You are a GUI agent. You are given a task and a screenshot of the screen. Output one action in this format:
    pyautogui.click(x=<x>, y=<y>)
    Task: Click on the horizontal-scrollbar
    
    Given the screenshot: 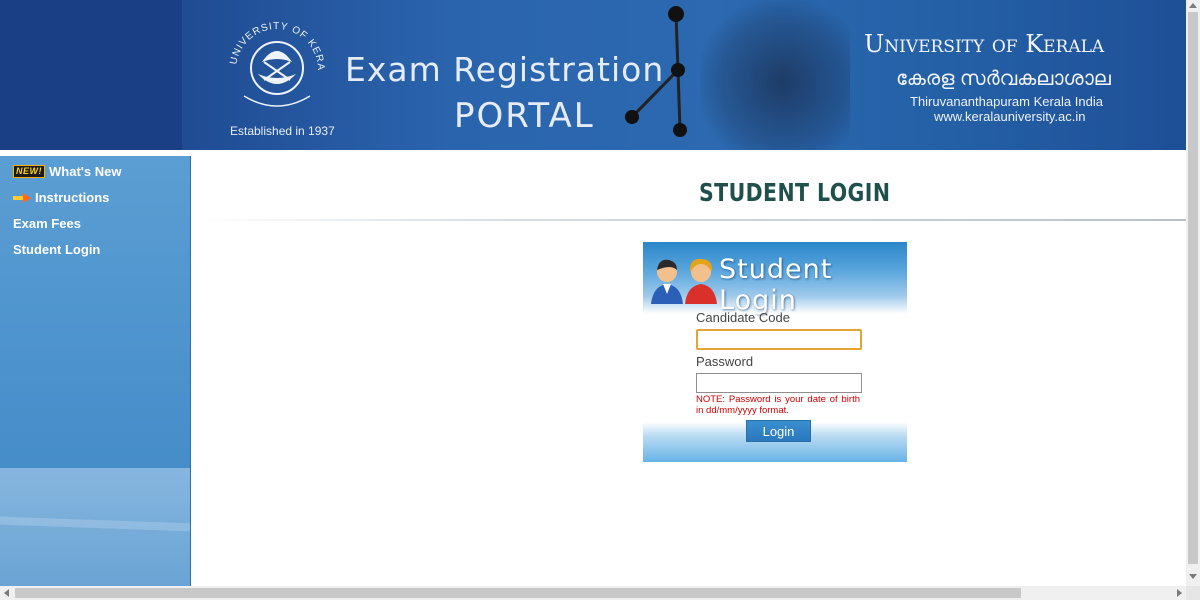 What is the action you would take?
    pyautogui.click(x=593, y=593)
    